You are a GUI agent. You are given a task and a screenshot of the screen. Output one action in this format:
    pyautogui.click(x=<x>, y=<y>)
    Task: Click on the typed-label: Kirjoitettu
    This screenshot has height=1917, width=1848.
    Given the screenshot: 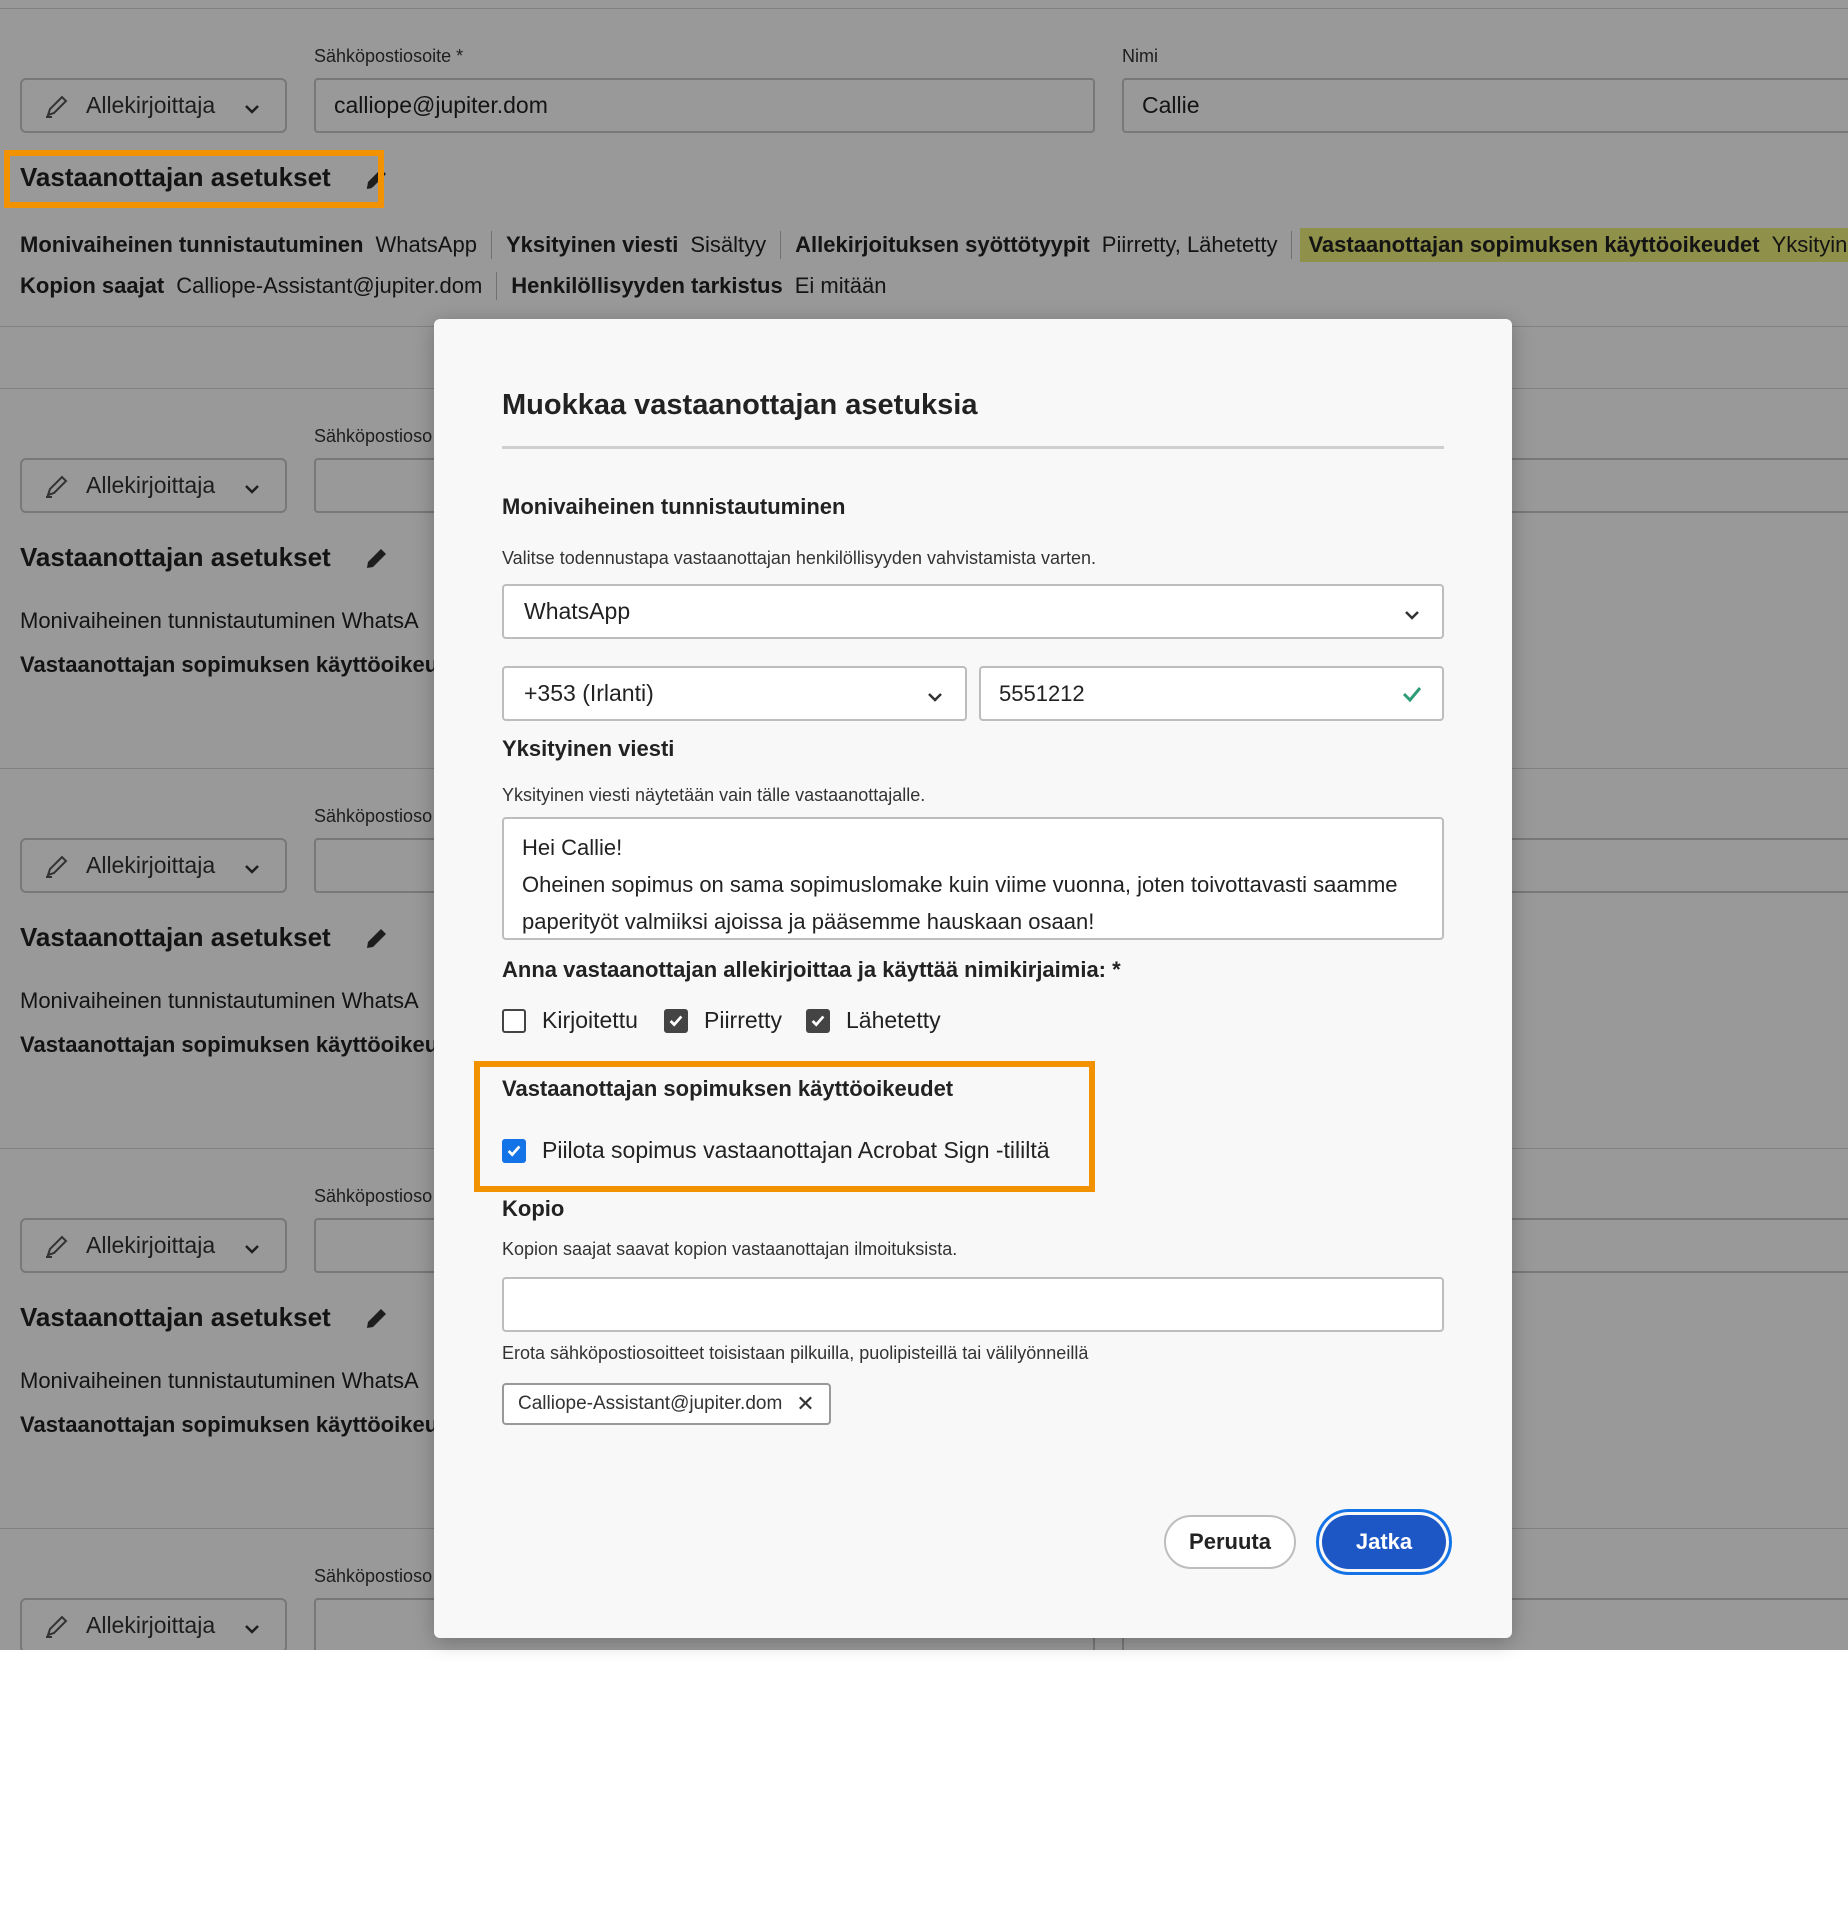 What is the action you would take?
    pyautogui.click(x=590, y=1020)
    